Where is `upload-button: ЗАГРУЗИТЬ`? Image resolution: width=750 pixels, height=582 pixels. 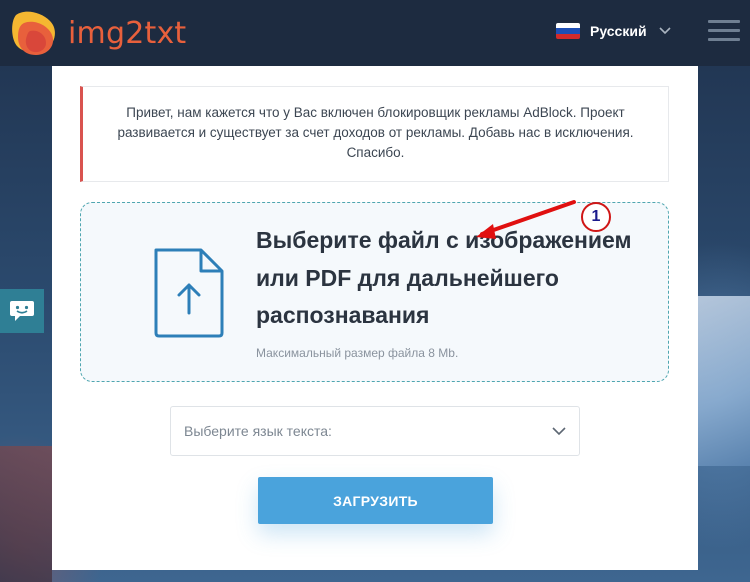
upload-button: ЗАГРУЗИТЬ is located at coordinates (375, 500).